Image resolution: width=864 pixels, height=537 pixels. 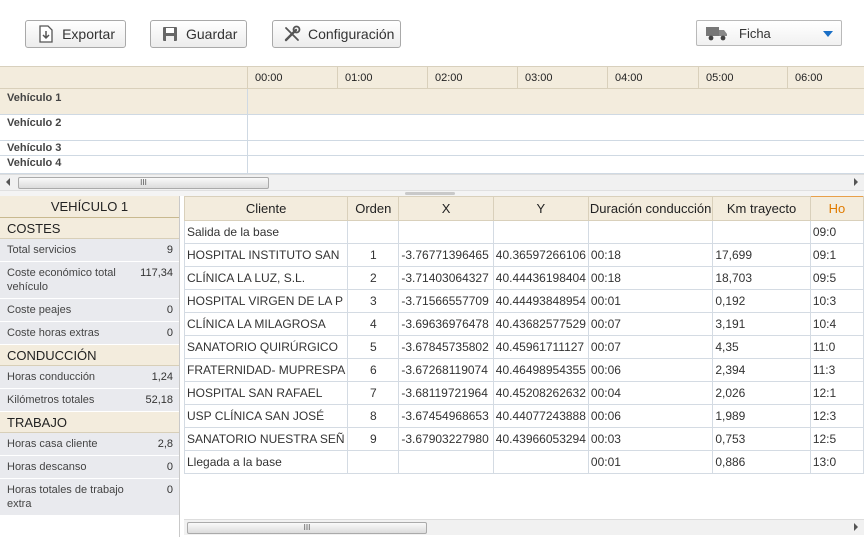 What do you see at coordinates (430, 193) in the screenshot?
I see `splitter-grip` at bounding box center [430, 193].